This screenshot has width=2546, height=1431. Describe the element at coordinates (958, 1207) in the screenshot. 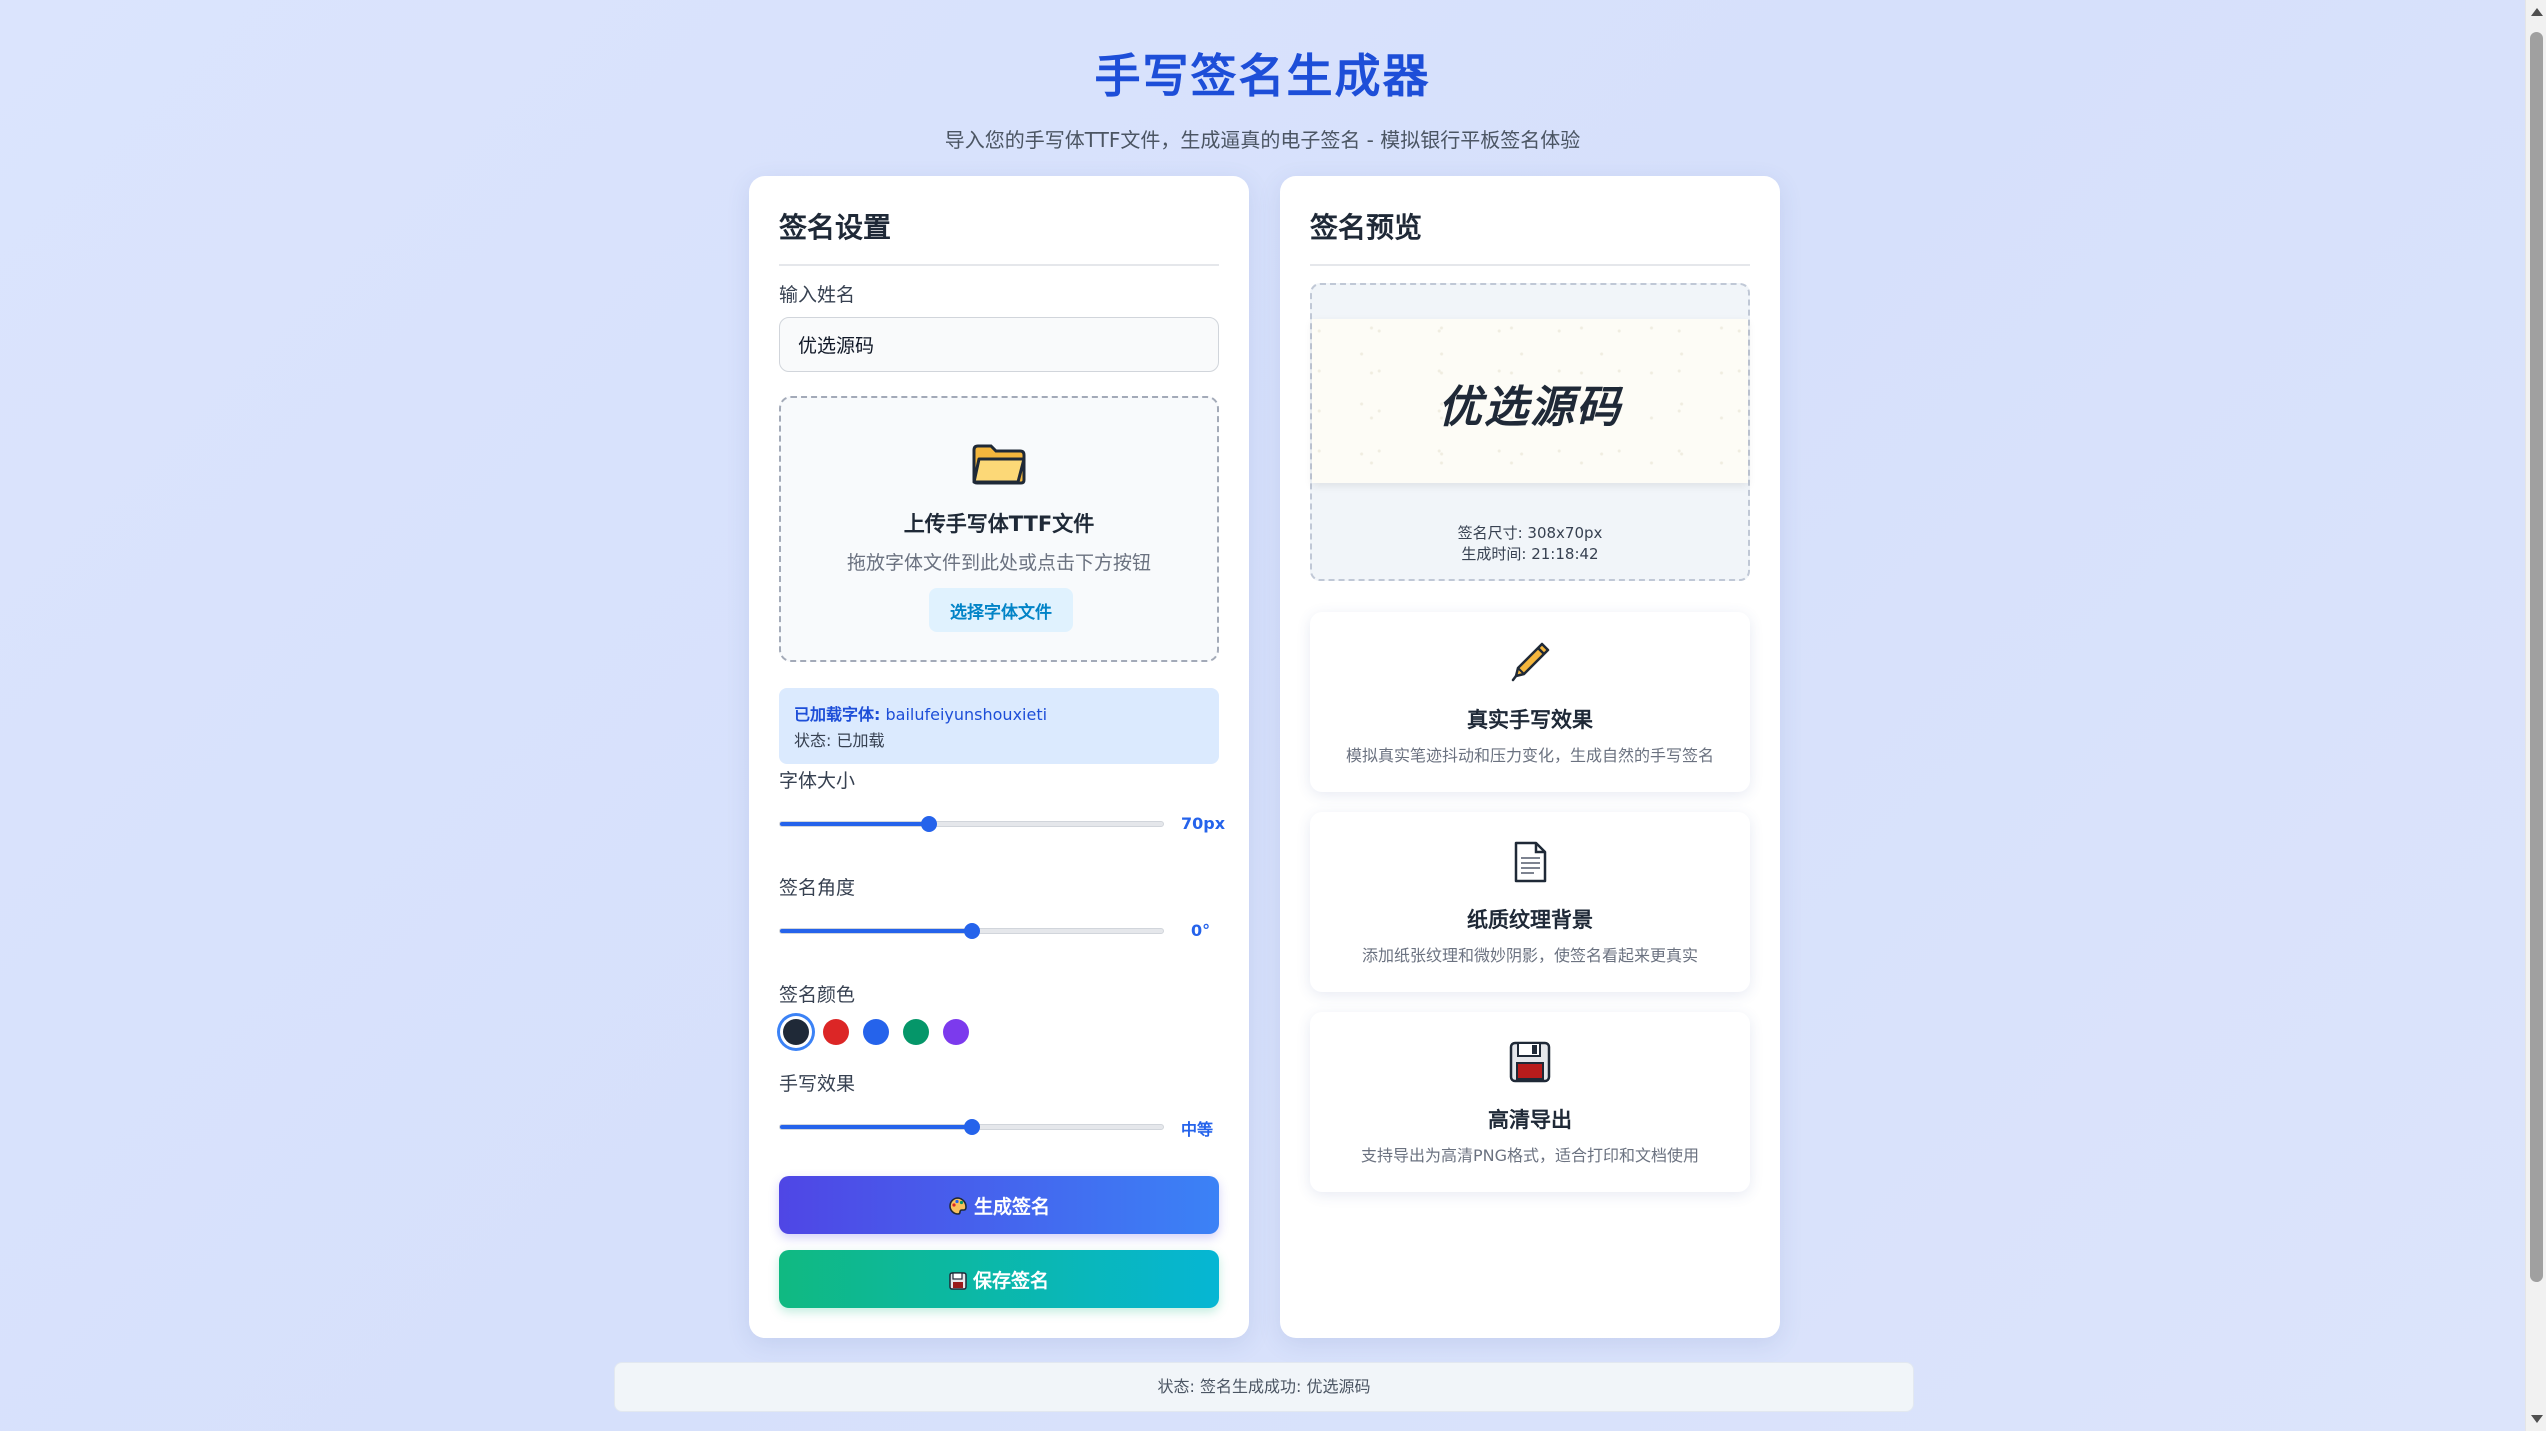

I see `palette-icon` at that location.